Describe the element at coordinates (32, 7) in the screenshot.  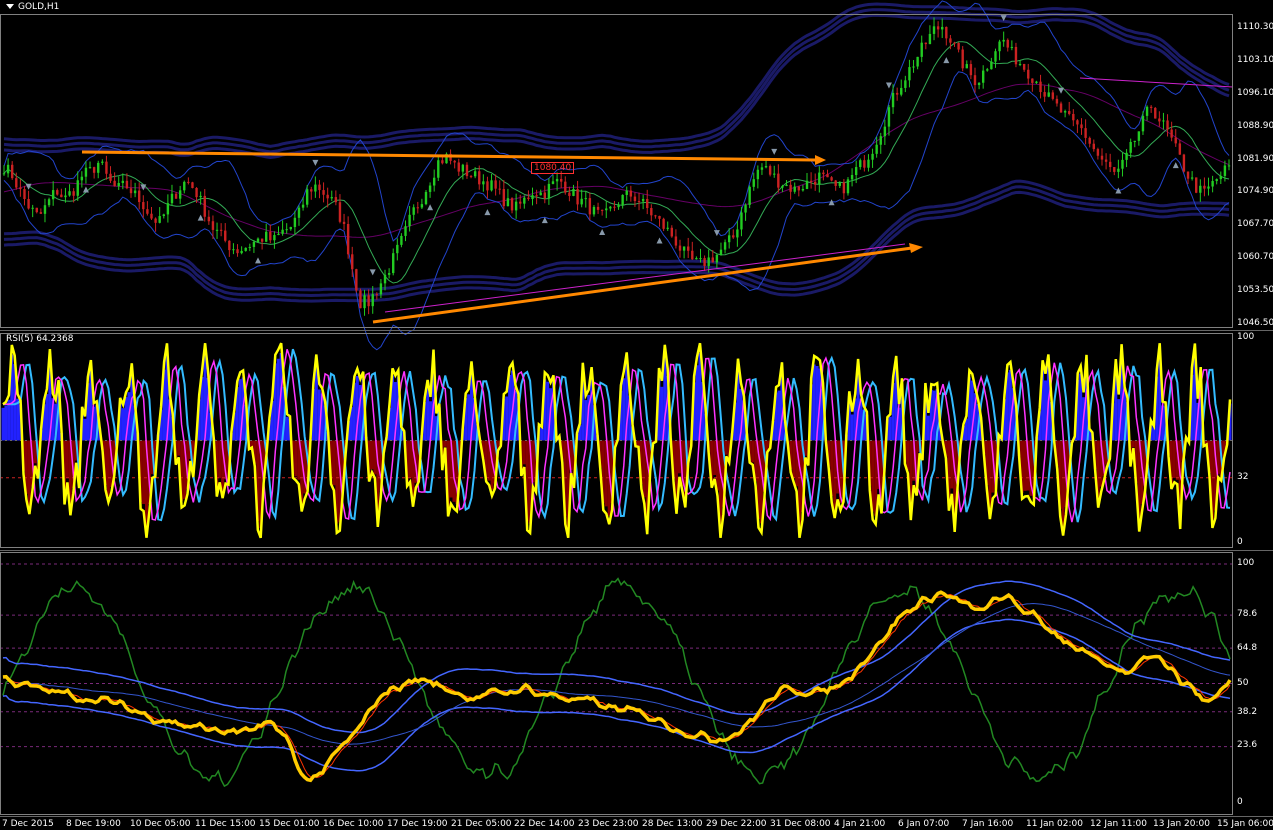
I see `symbol-title: GOLD,H1` at that location.